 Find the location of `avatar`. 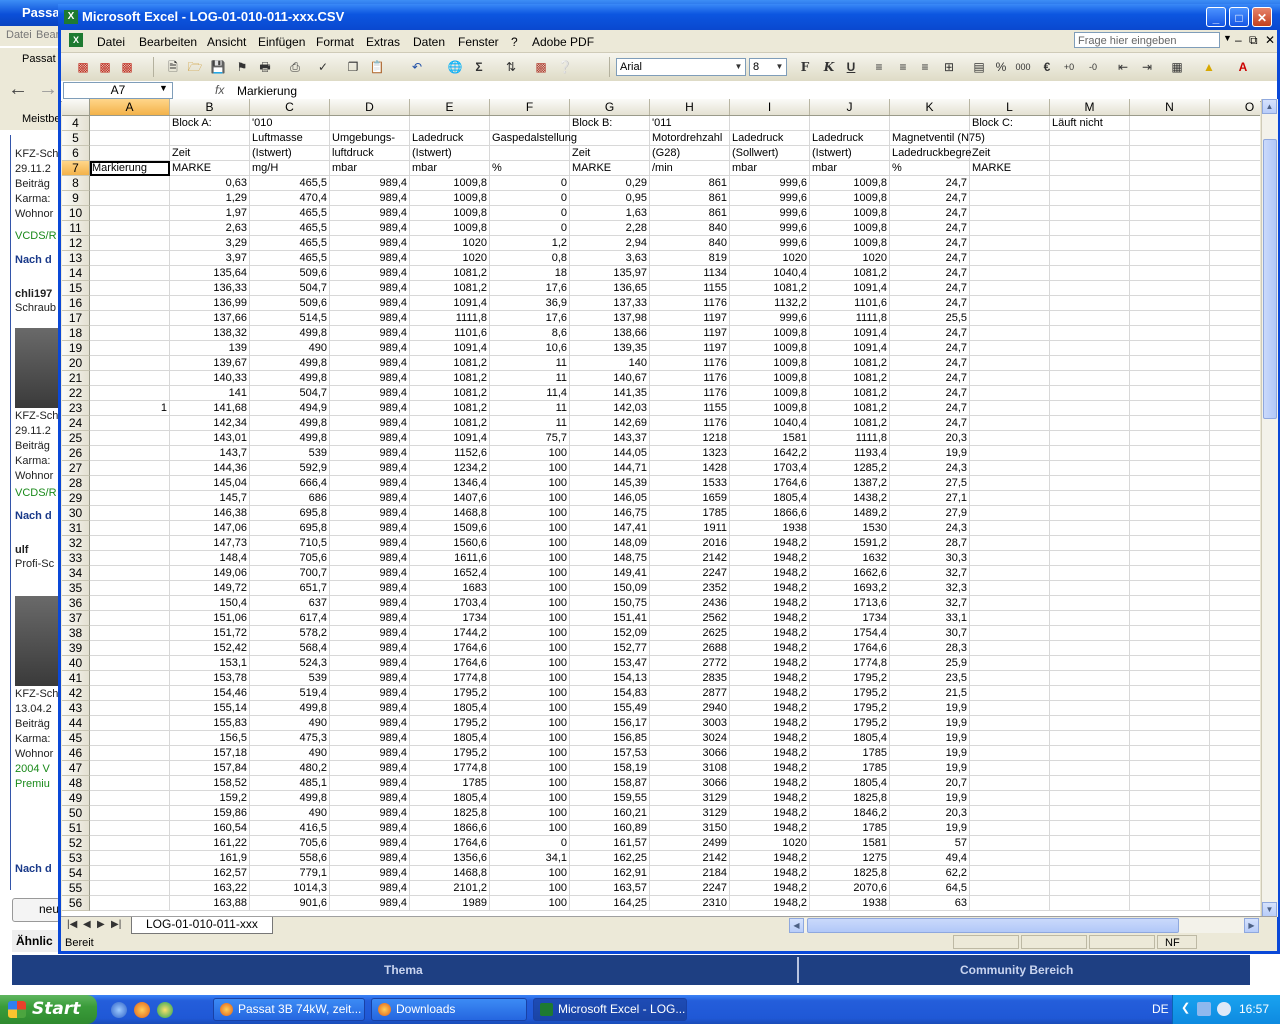

avatar is located at coordinates (37, 368).